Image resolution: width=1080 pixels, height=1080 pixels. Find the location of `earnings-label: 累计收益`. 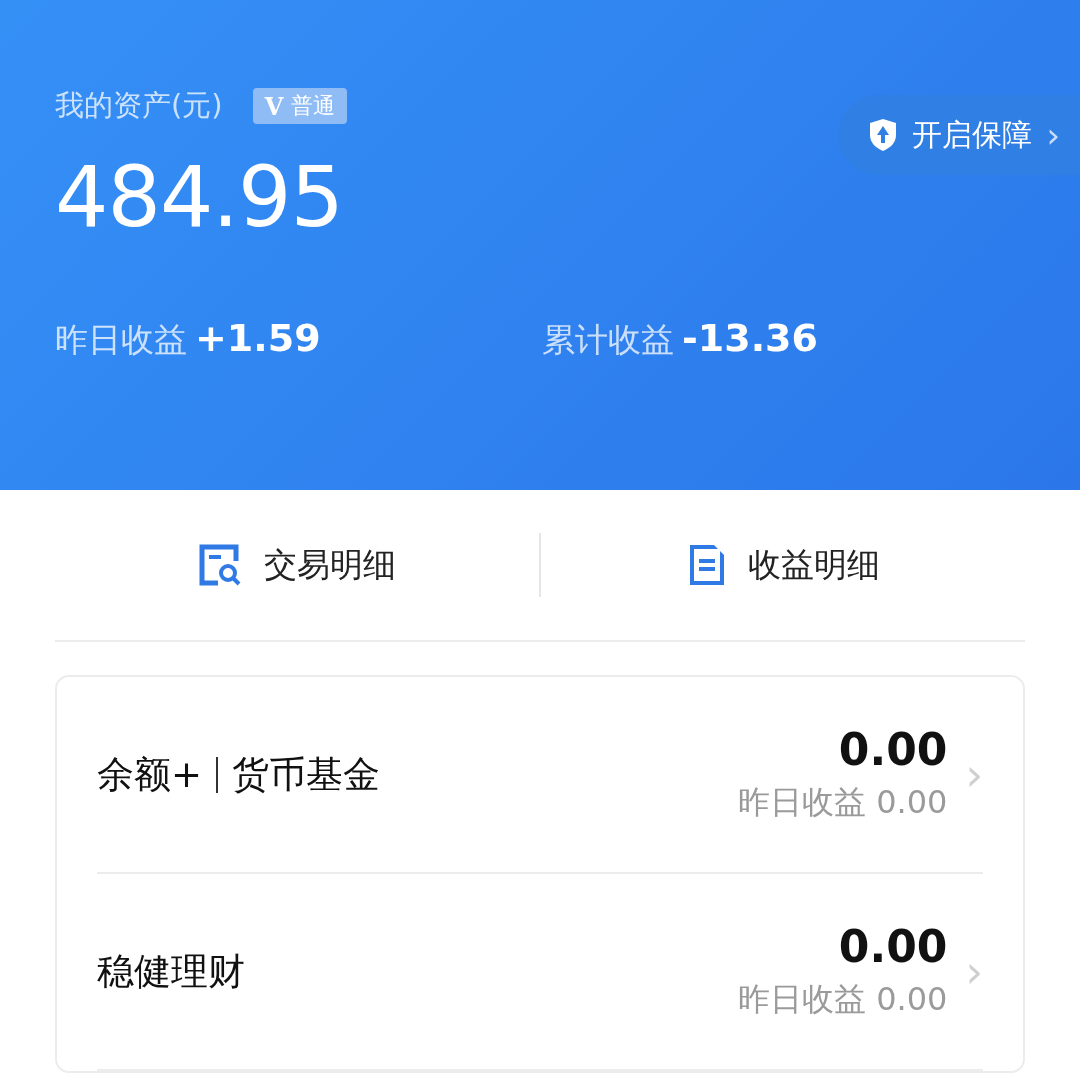

earnings-label: 累计收益 is located at coordinates (608, 340).